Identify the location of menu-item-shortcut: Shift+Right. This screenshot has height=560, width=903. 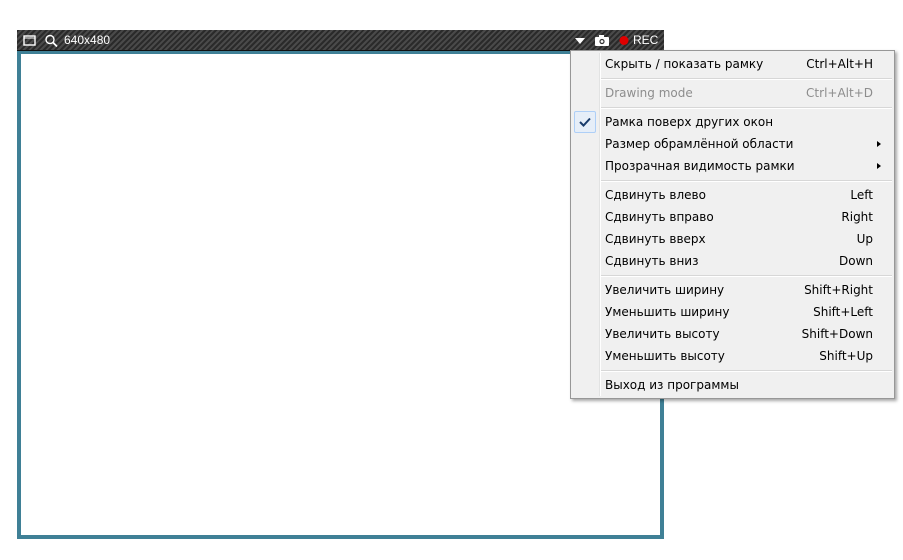
(838, 290).